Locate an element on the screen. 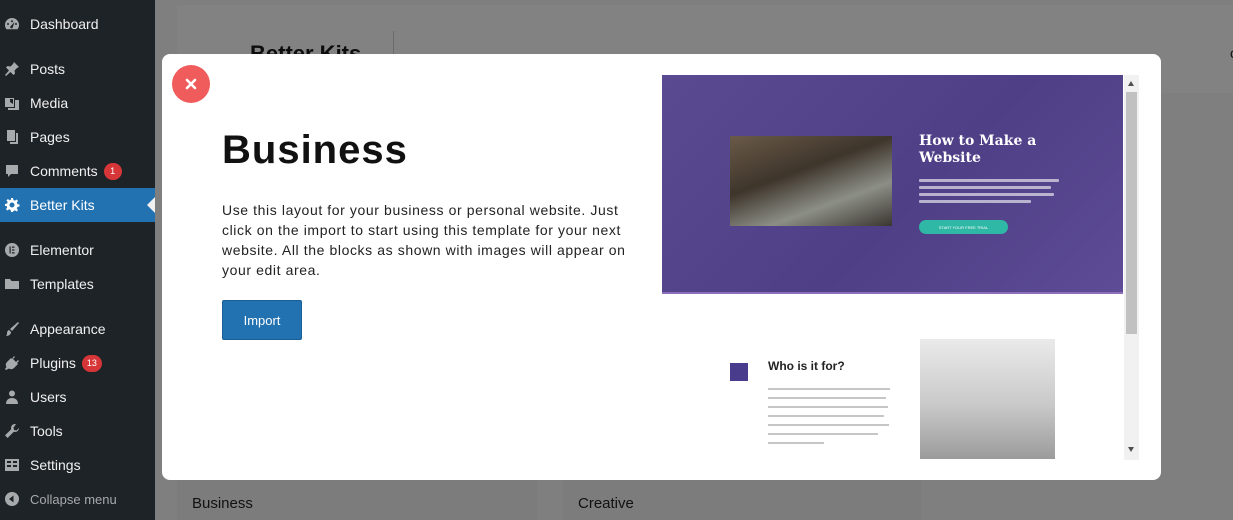  preview-scrollbar is located at coordinates (1131, 267).